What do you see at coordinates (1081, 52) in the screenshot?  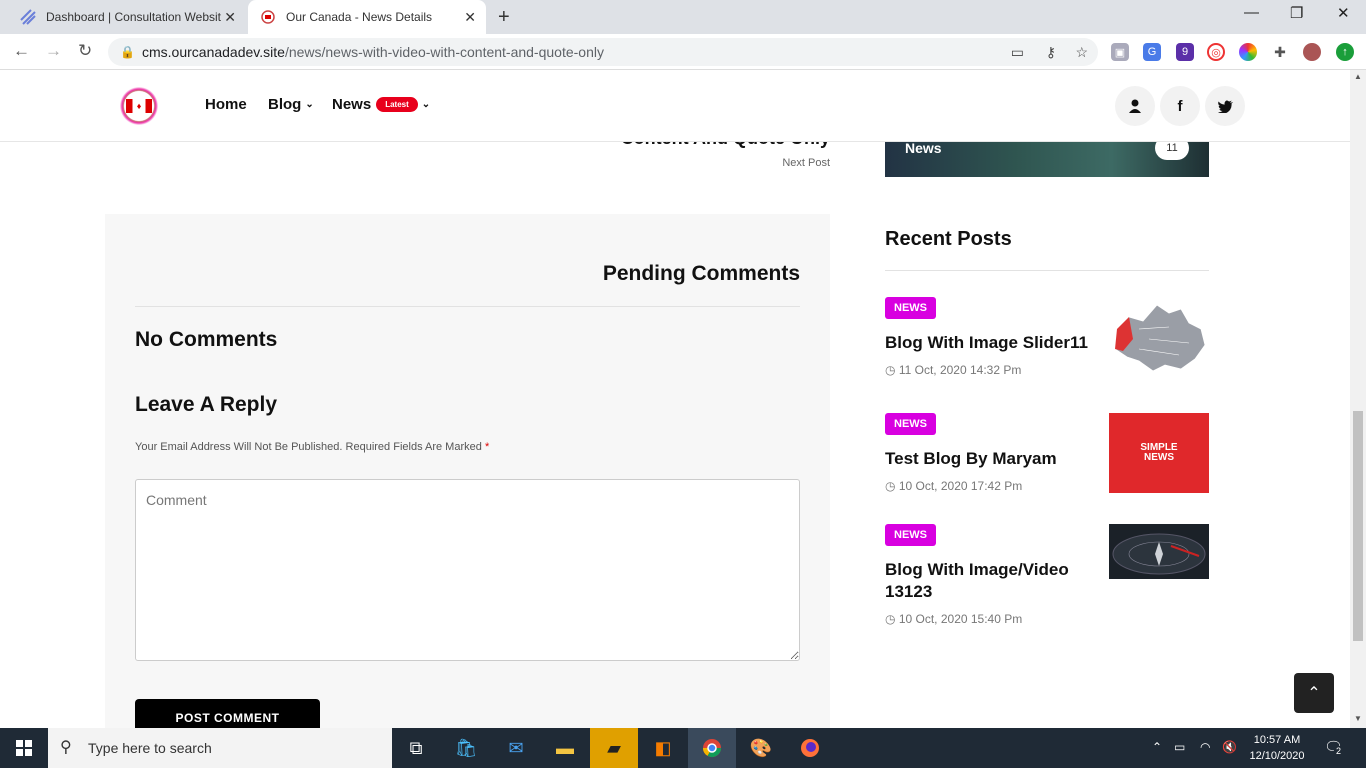 I see `bookmark-star-icon: ☆` at bounding box center [1081, 52].